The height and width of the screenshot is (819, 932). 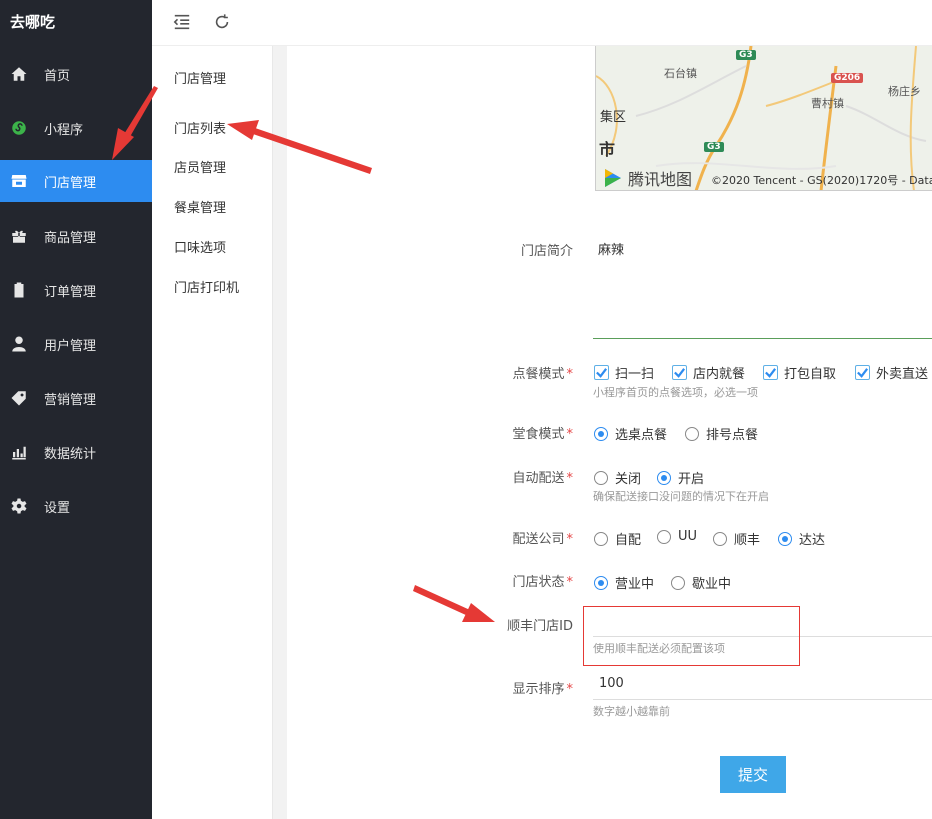 What do you see at coordinates (677, 536) in the screenshot?
I see `delivery-company-radio-uu: UU` at bounding box center [677, 536].